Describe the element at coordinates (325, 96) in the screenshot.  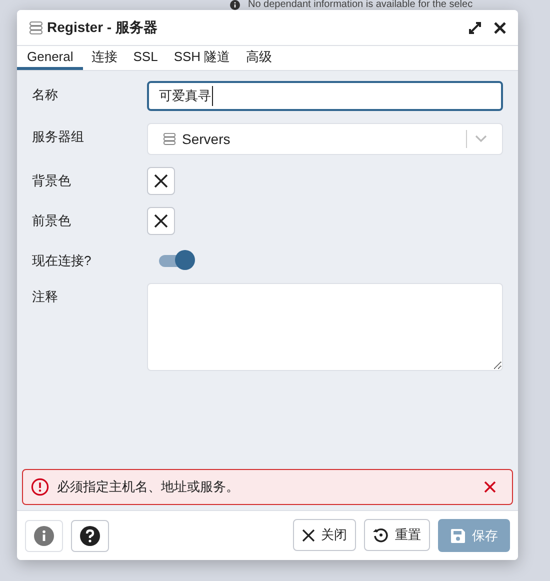
I see `name-input: 可爱真寻` at that location.